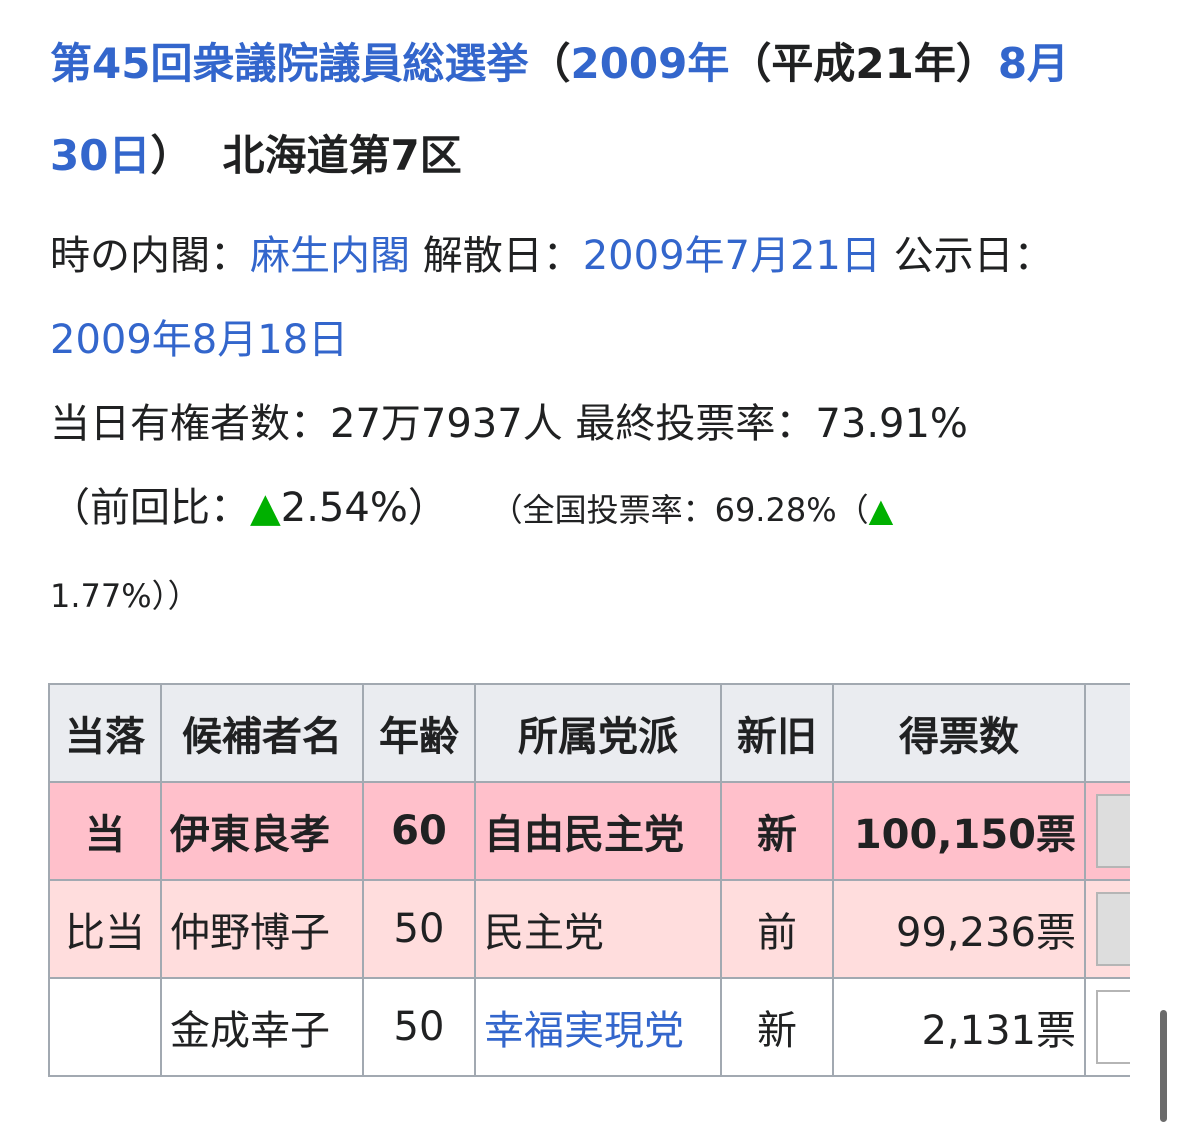 This screenshot has height=1122, width=1179. I want to click on votes-cell: 100,150票, so click(959, 831).